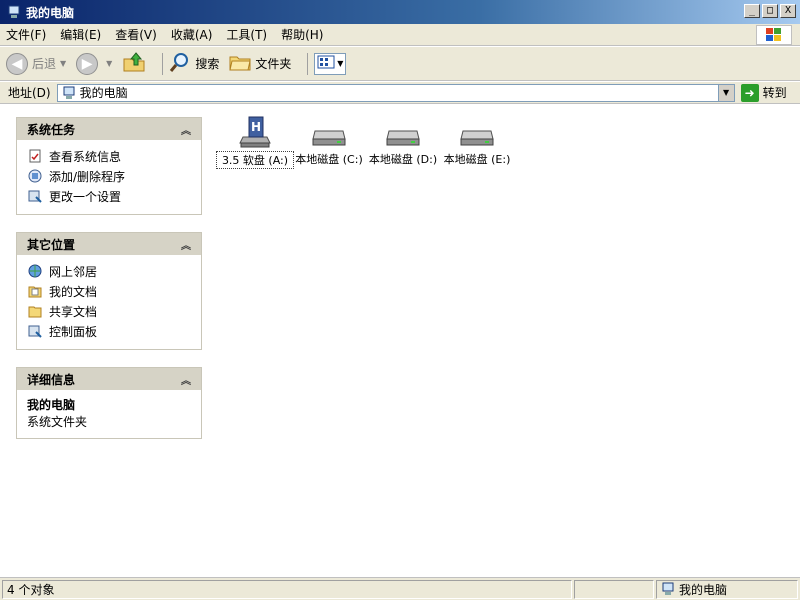 The width and height of the screenshot is (800, 600). Describe the element at coordinates (207, 64) in the screenshot. I see `search-label: 搜索` at that location.